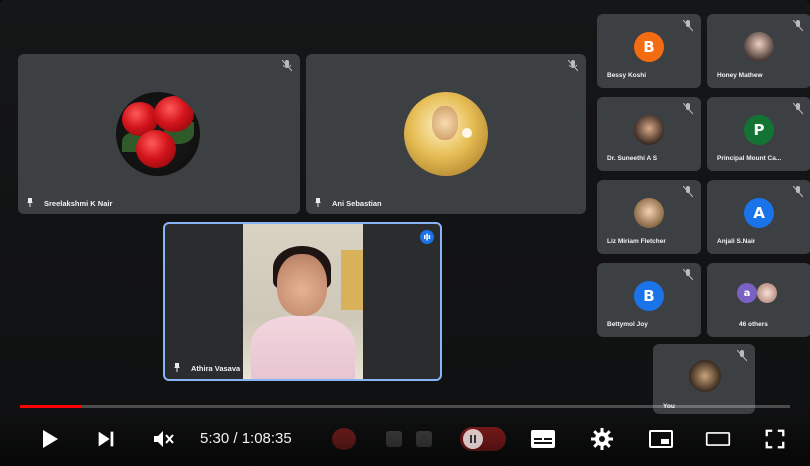 The height and width of the screenshot is (466, 810). What do you see at coordinates (357, 203) in the screenshot?
I see `participant-name: Ani Sebastian` at bounding box center [357, 203].